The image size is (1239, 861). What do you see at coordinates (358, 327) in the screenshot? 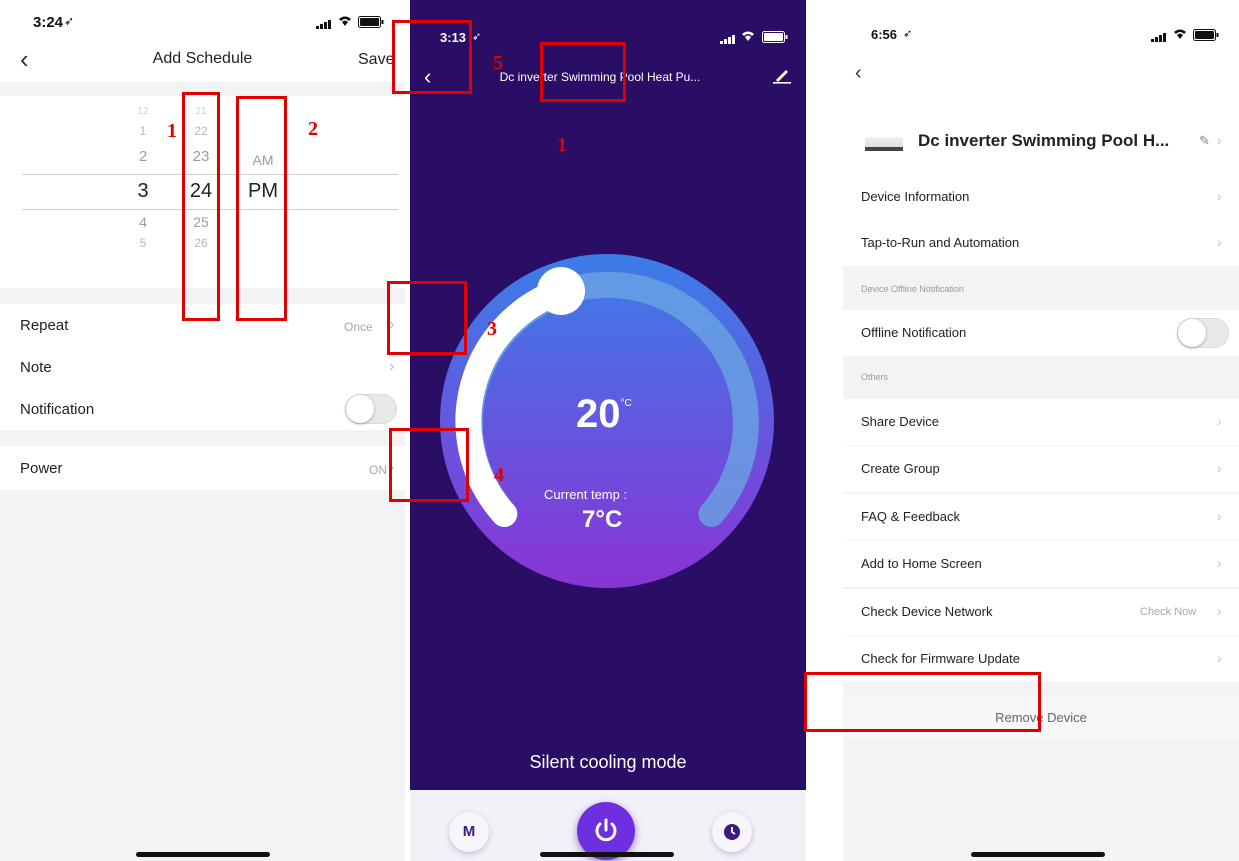
I see `repeat-value: Once` at bounding box center [358, 327].